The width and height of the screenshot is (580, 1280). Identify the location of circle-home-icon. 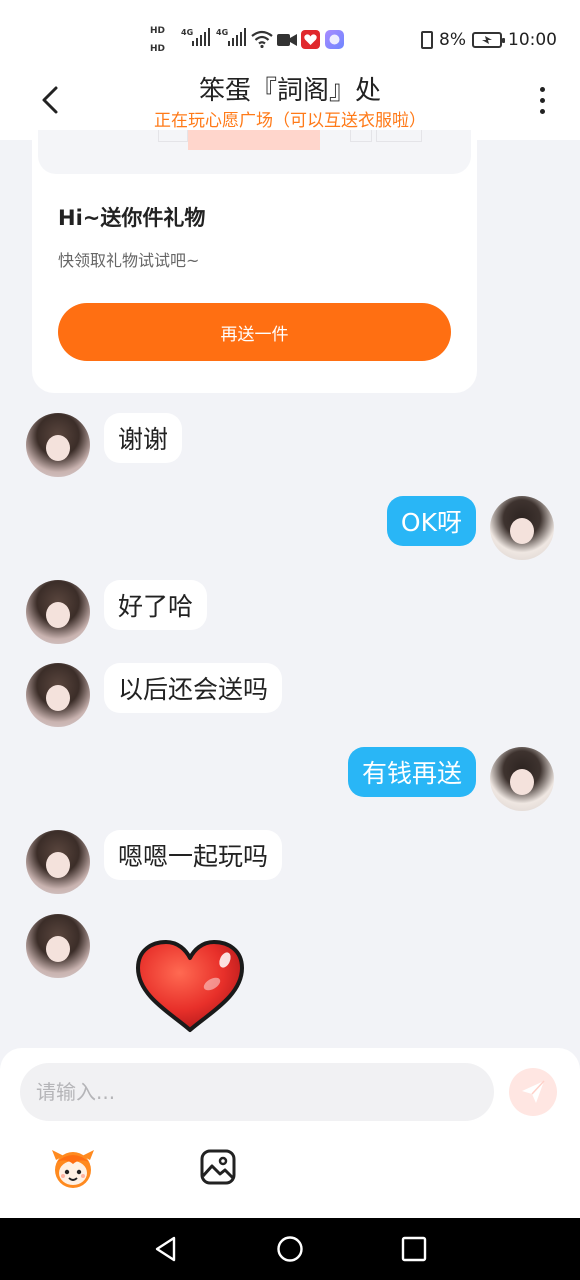
(290, 1249).